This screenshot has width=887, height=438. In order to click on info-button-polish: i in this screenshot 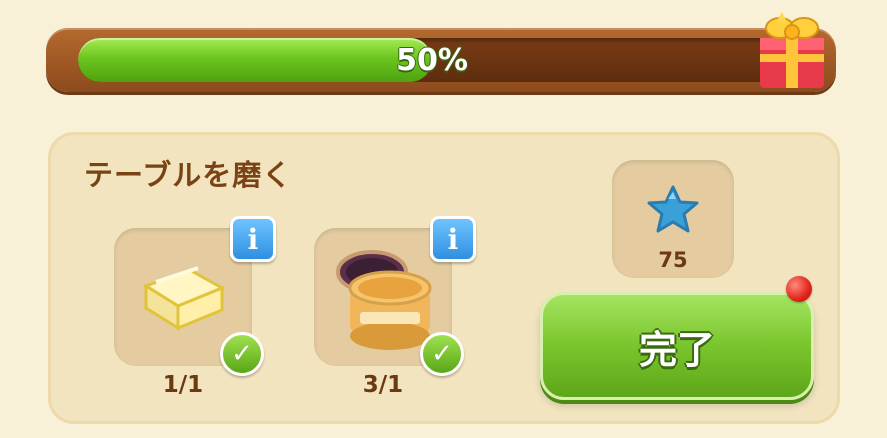, I will do `click(453, 239)`.